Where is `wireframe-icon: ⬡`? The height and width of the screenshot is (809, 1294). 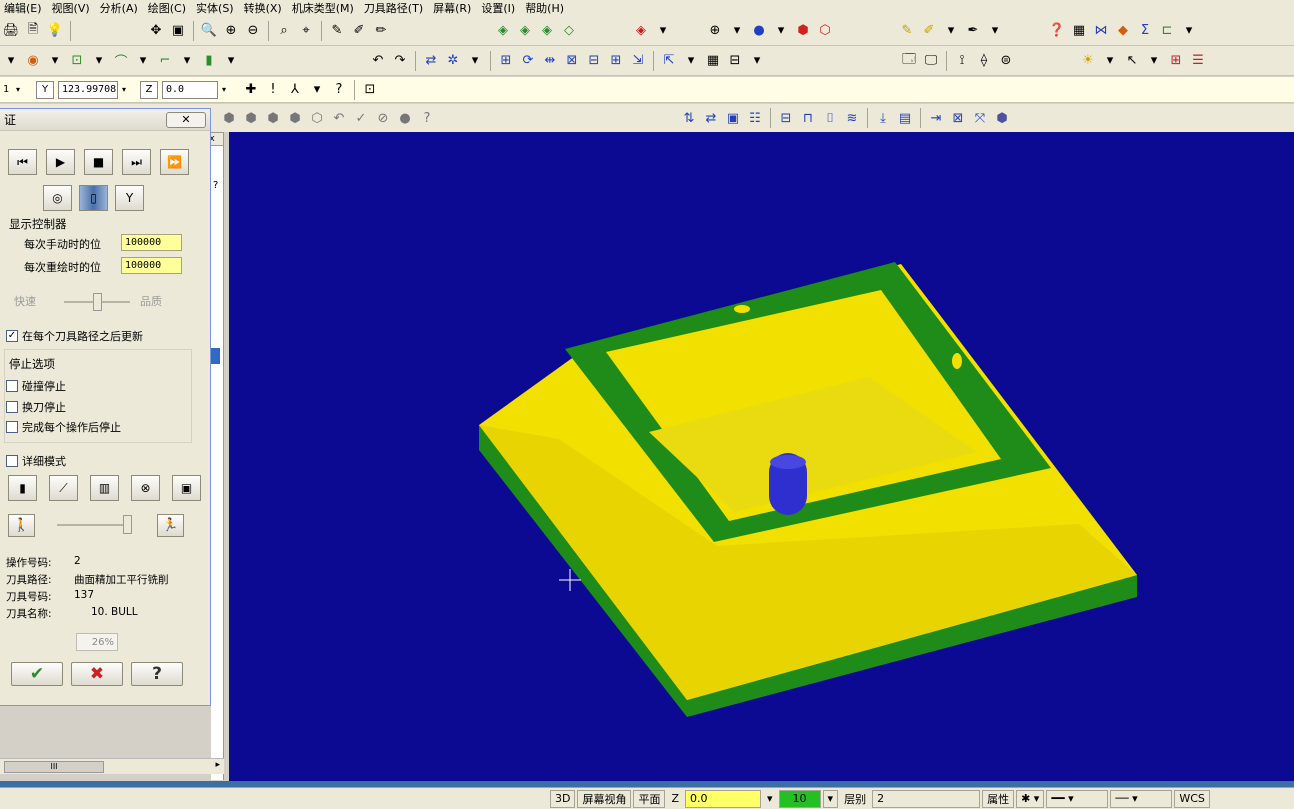 wireframe-icon: ⬡ is located at coordinates (825, 31).